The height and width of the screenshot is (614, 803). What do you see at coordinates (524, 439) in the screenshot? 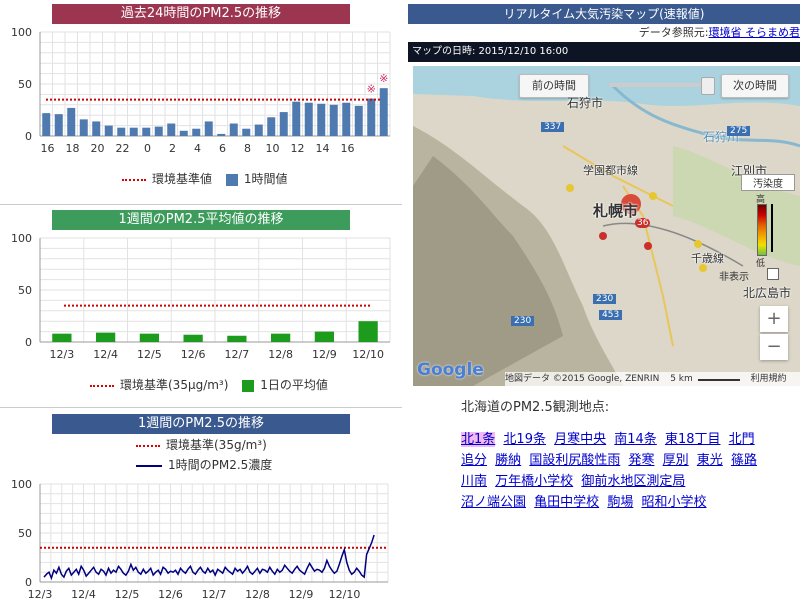
I see `station-link: 北19条` at bounding box center [524, 439].